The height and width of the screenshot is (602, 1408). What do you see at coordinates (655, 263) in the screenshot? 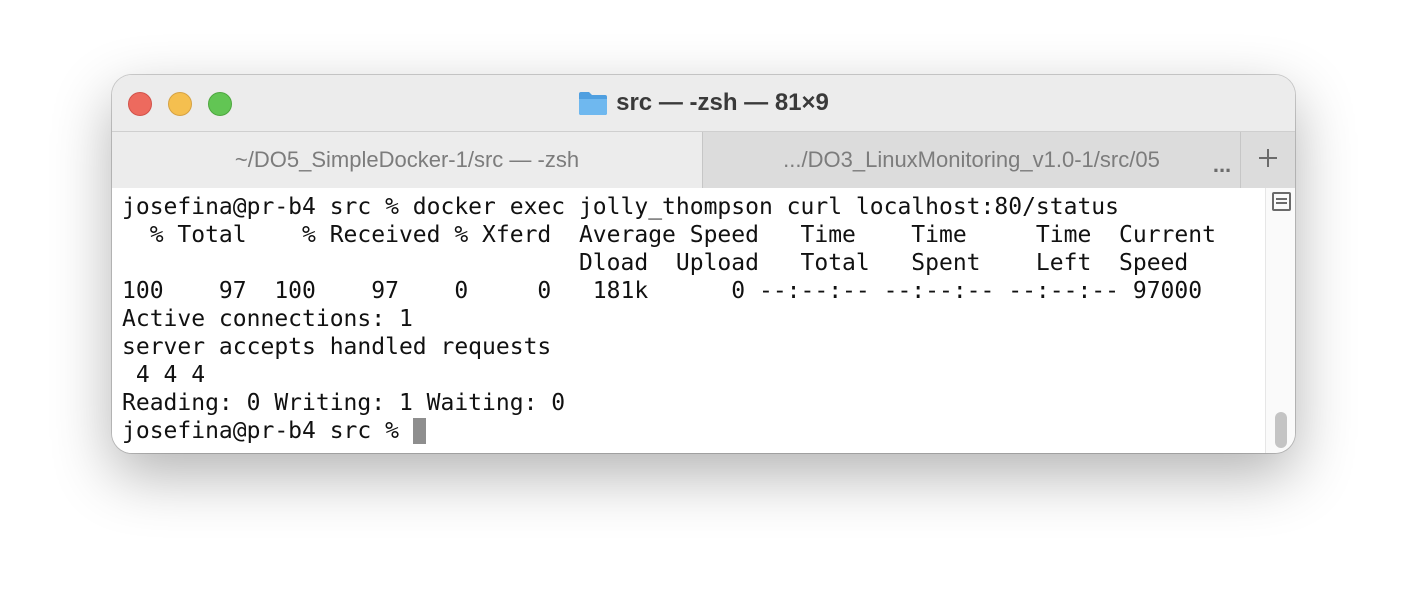
I see `terminal-line: Dload Upload Total Spent Left Speed` at bounding box center [655, 263].